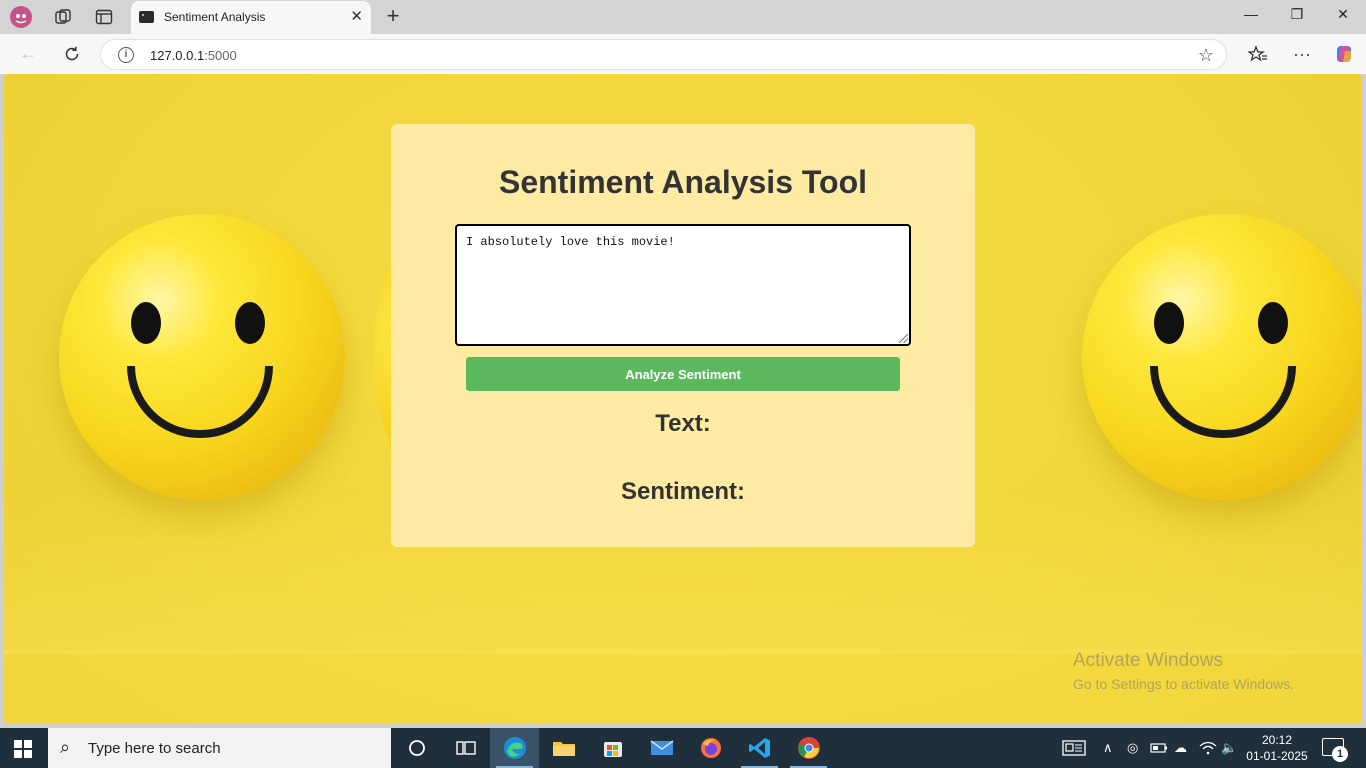 This screenshot has height=768, width=1366. Describe the element at coordinates (1277, 756) in the screenshot. I see `clock-date: 01-01-2025` at that location.